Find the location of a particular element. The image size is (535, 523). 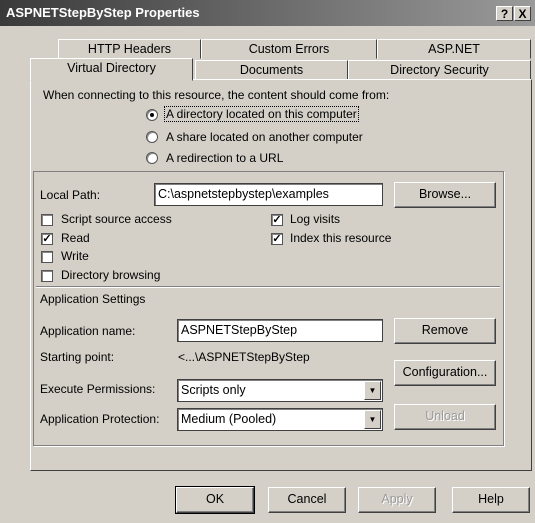

close-title-button: X is located at coordinates (522, 13).